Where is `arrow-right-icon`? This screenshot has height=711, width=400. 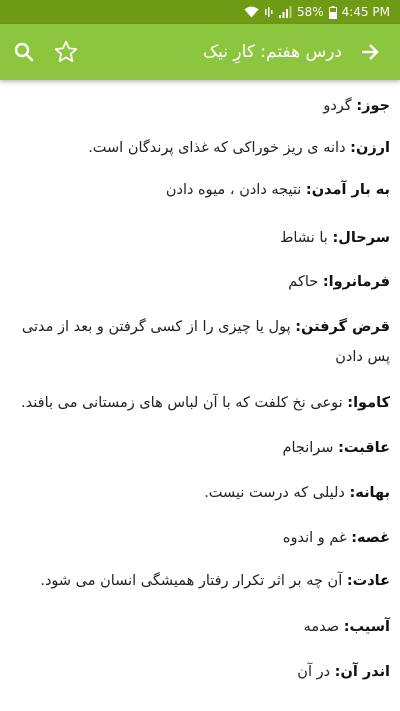 arrow-right-icon is located at coordinates (370, 52).